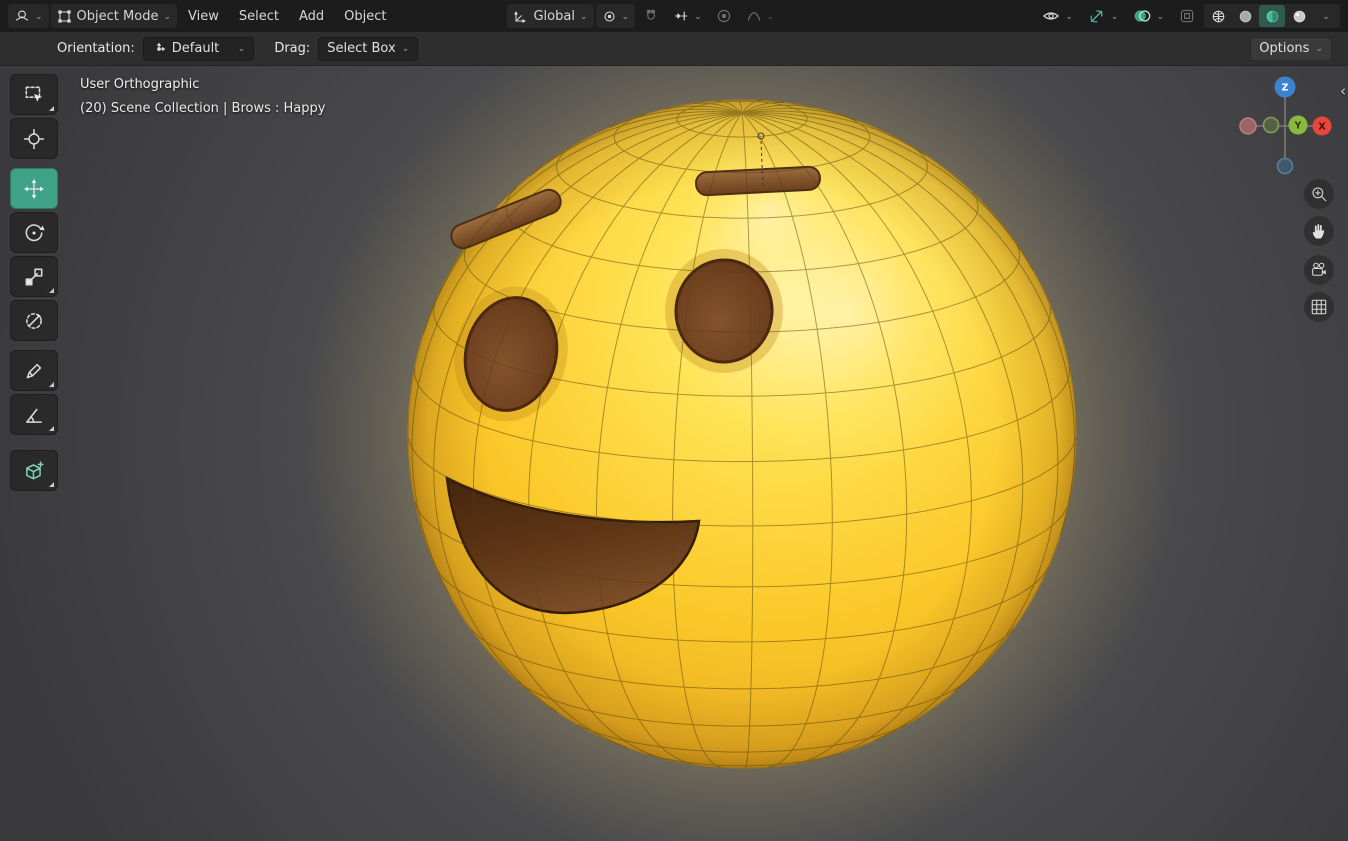  What do you see at coordinates (64, 16) in the screenshot?
I see `object-mode-icon` at bounding box center [64, 16].